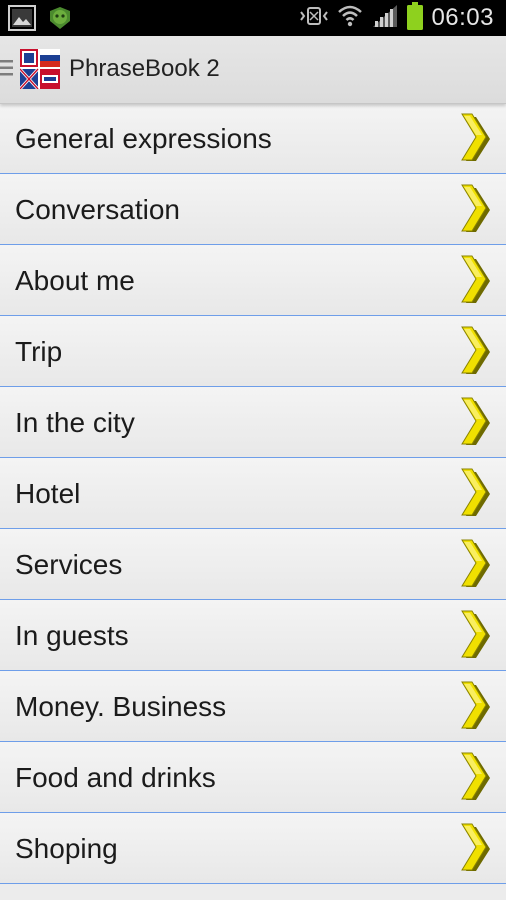 The height and width of the screenshot is (900, 506). What do you see at coordinates (253, 564) in the screenshot?
I see `list-item: Services` at bounding box center [253, 564].